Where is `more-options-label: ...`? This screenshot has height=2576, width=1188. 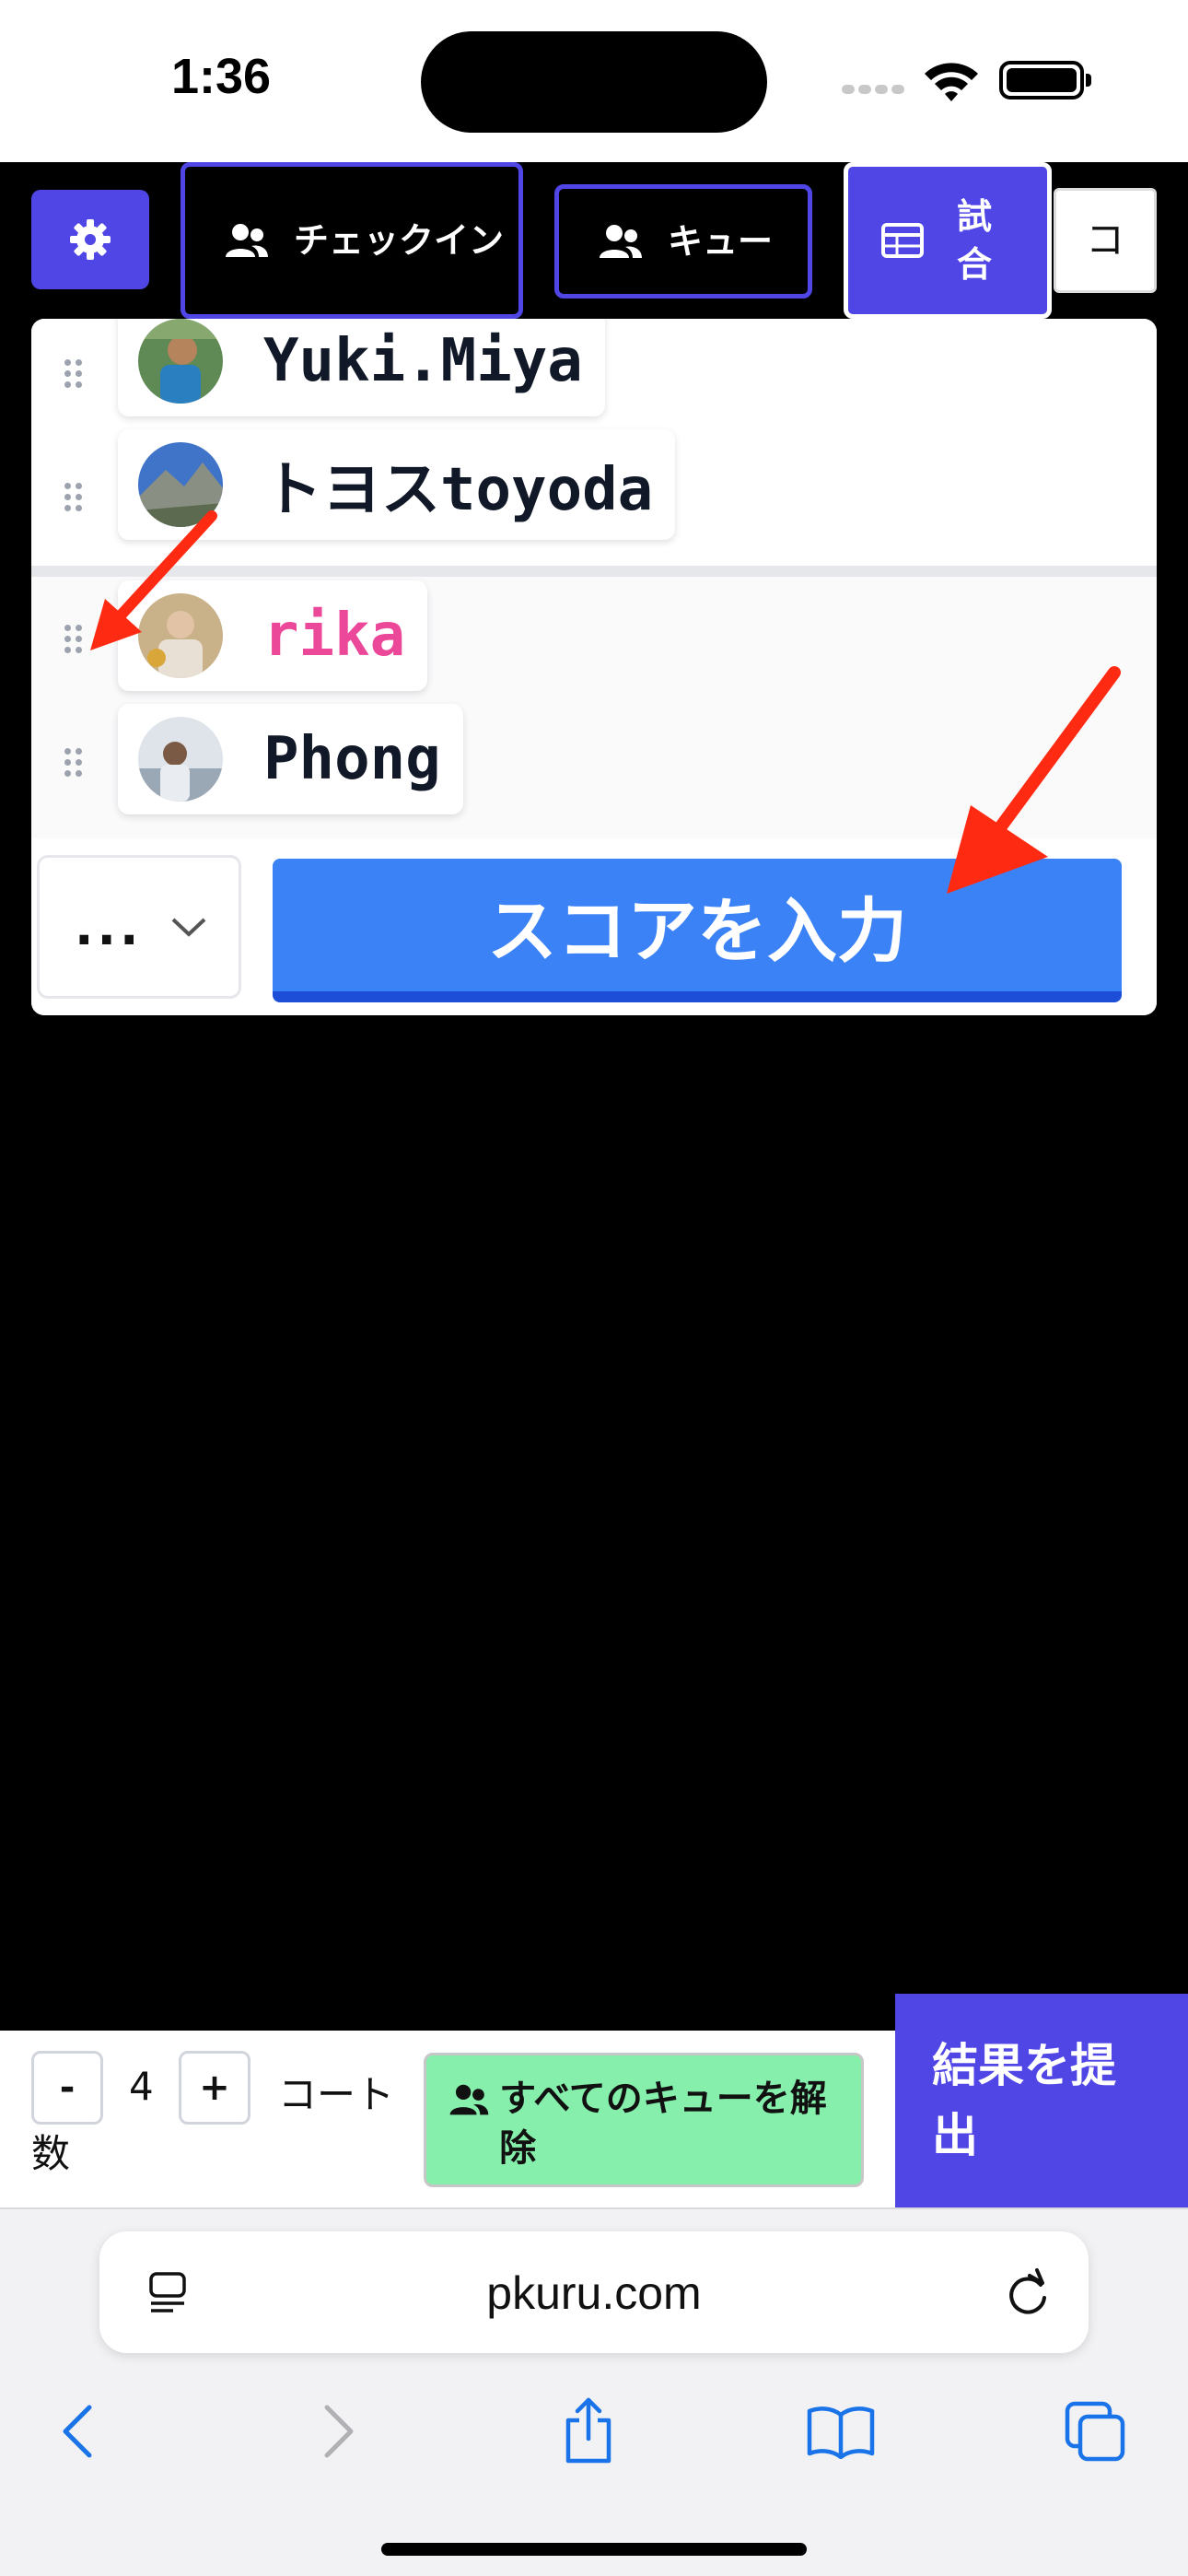
more-options-label: ... is located at coordinates (109, 926).